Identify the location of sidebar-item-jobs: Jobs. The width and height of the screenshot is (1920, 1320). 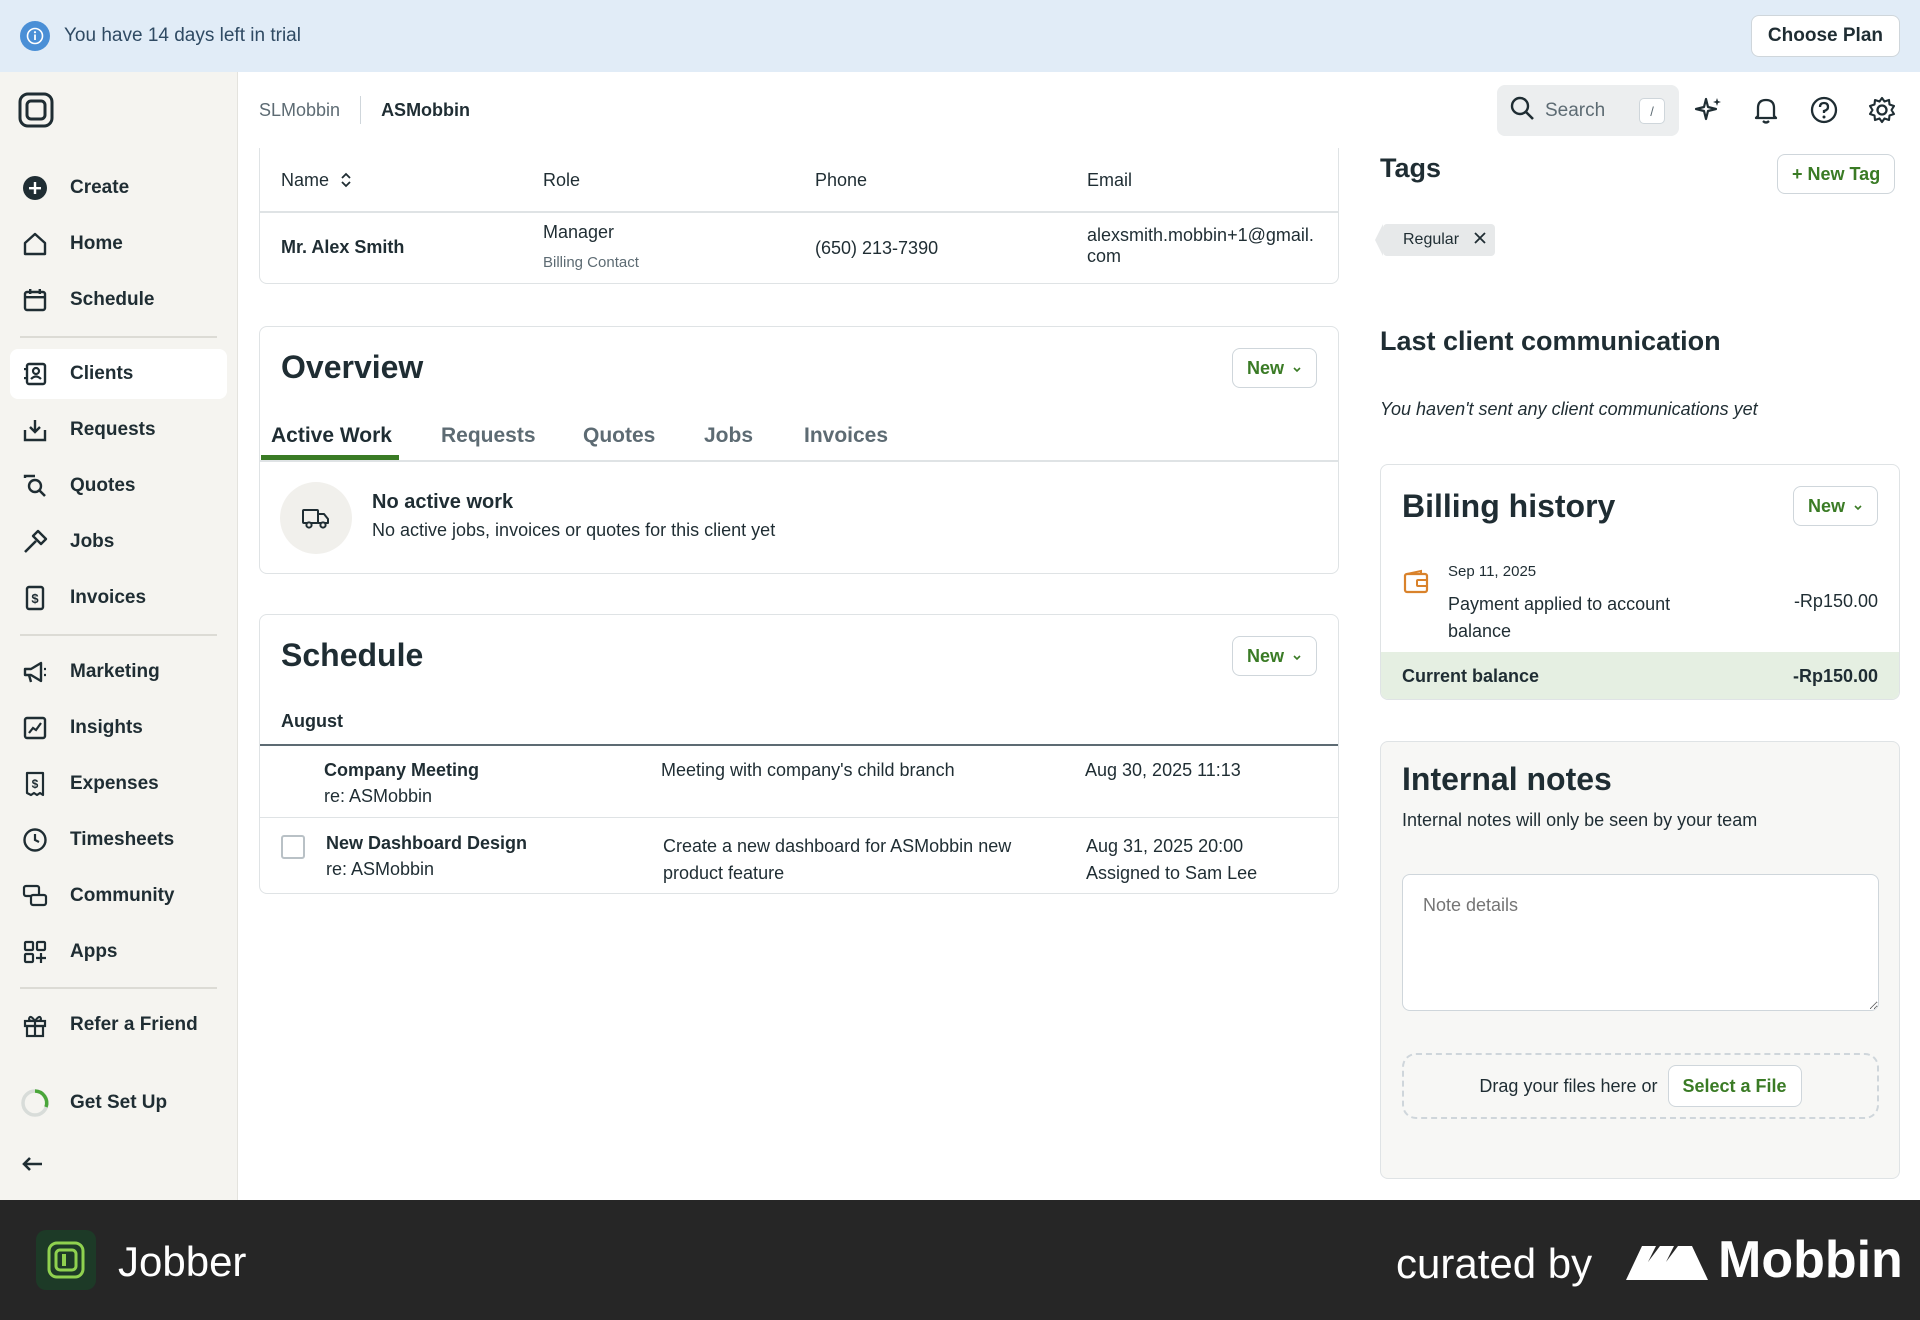
(118, 542).